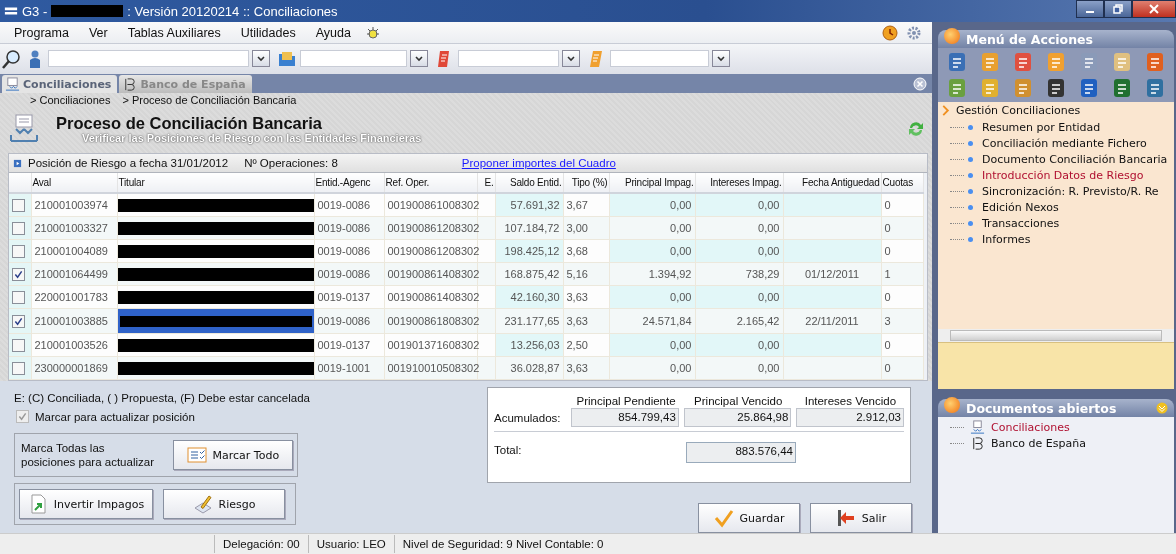 The height and width of the screenshot is (554, 1176). Describe the element at coordinates (1056, 335) in the screenshot. I see `horizontal-scrollbar` at that location.